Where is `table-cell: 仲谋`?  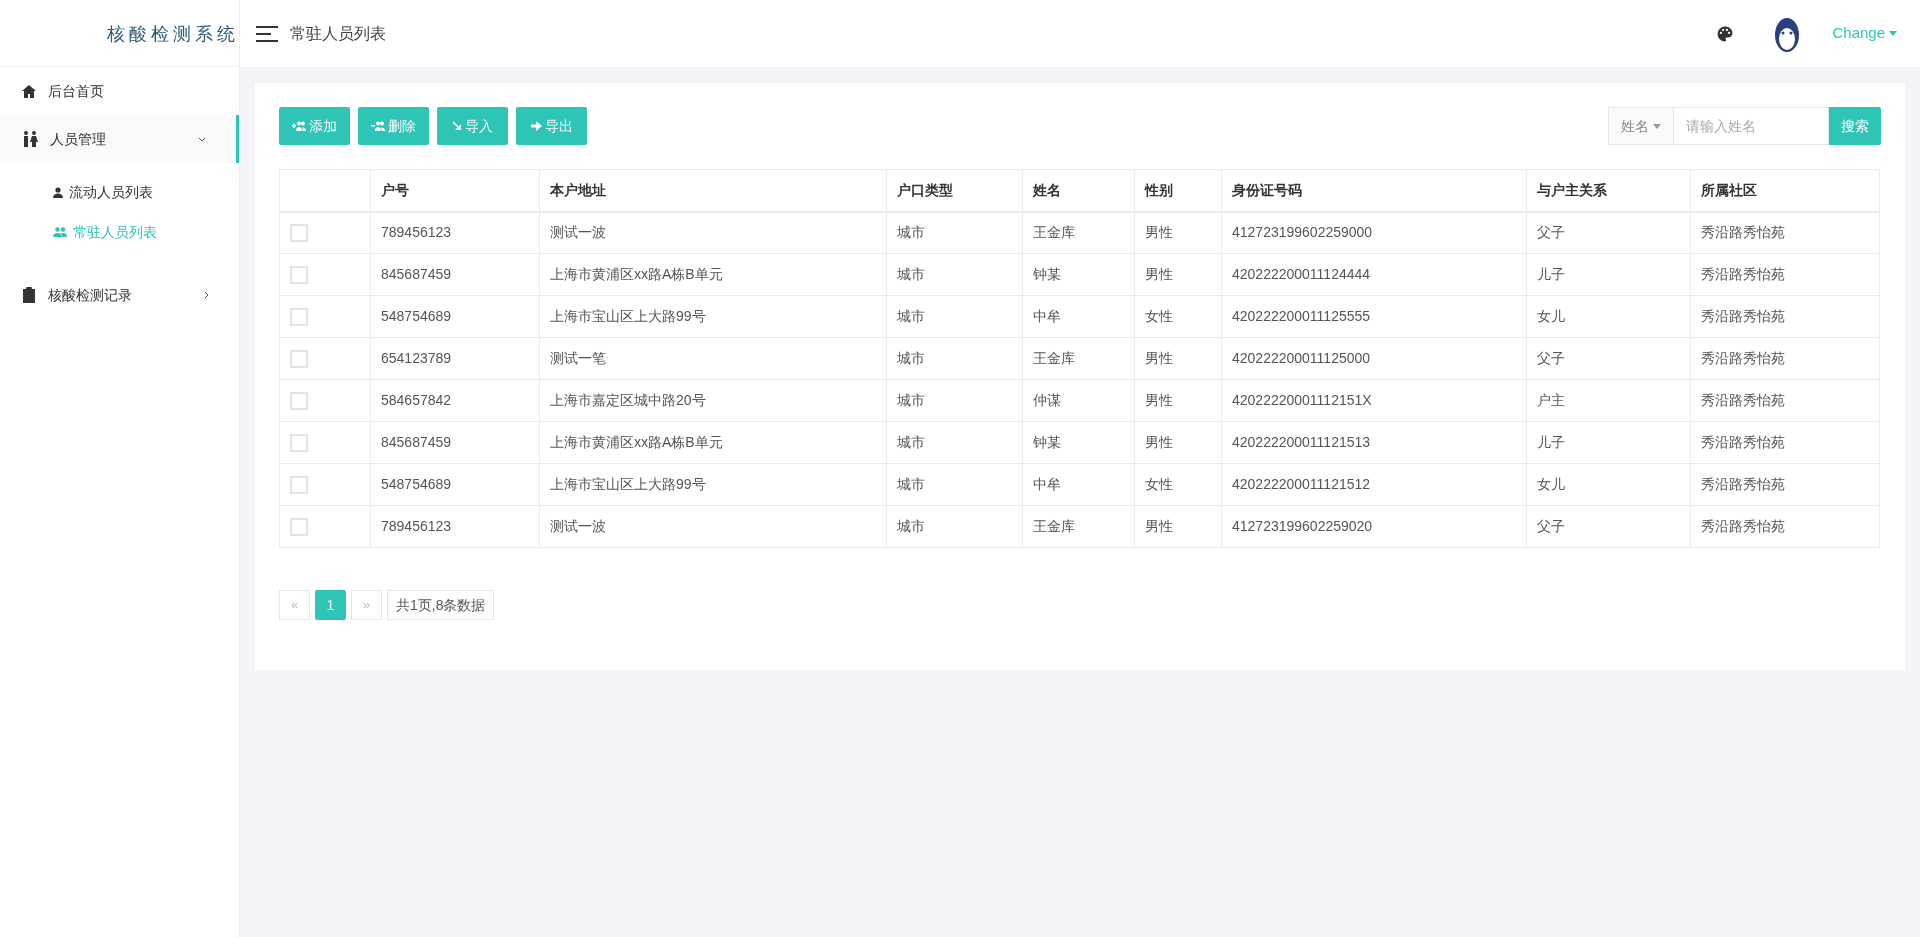
table-cell: 仲谋 is located at coordinates (1047, 400).